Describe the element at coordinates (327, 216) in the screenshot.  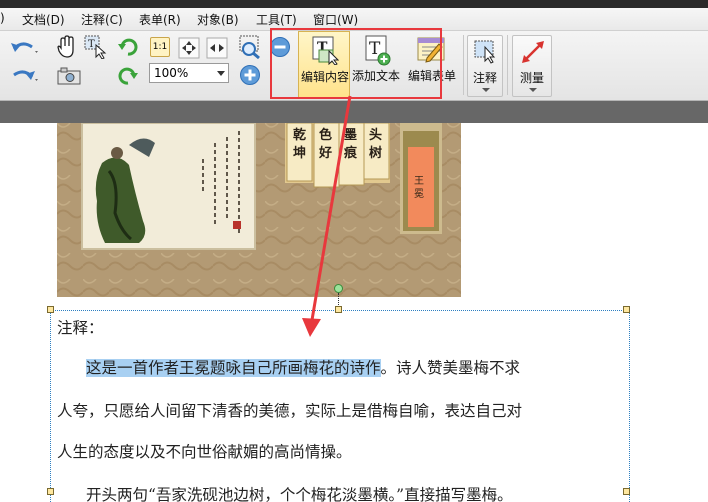
I see `arrow-annotation` at that location.